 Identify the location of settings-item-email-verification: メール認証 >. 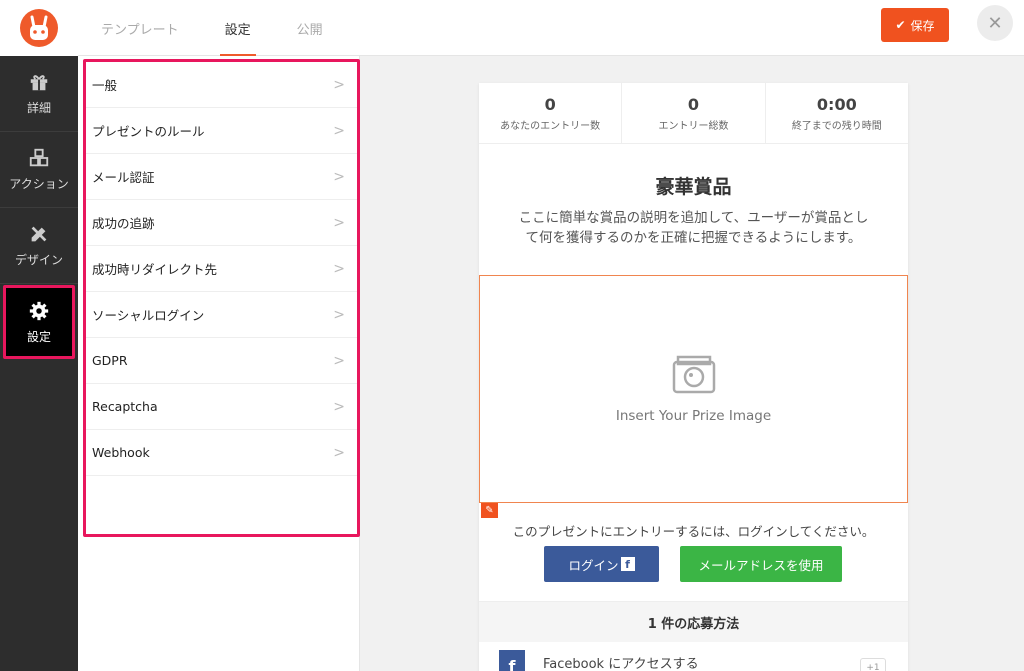
(221, 177).